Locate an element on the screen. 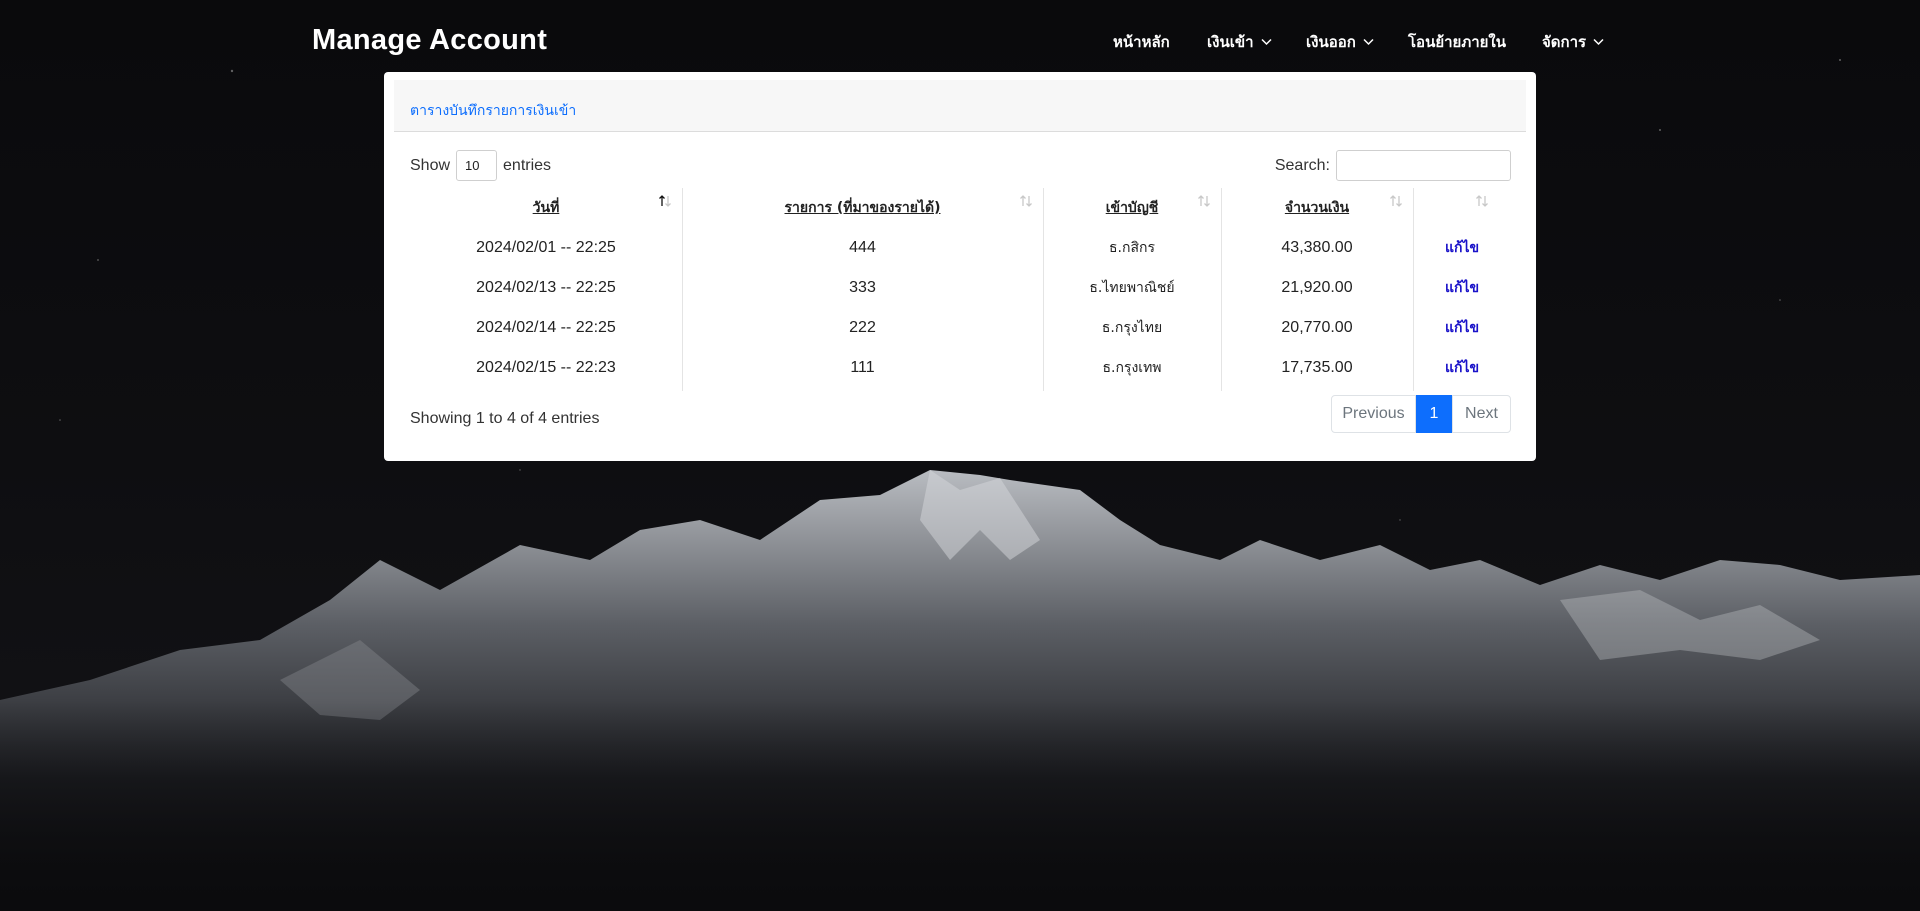 The image size is (1920, 911). cell-item: 111 is located at coordinates (862, 367).